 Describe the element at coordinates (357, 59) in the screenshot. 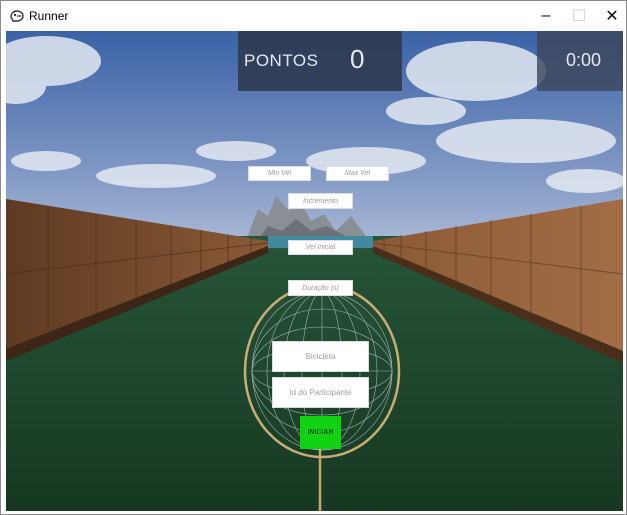

I see `score-value: 0` at that location.